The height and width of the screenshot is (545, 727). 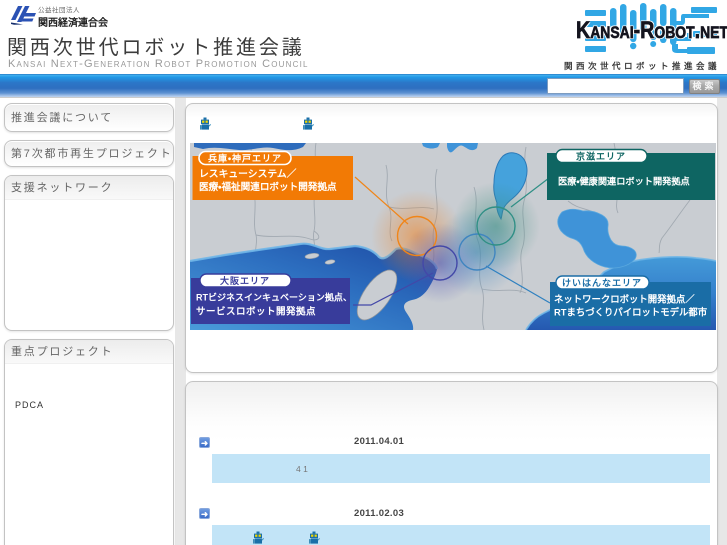 I want to click on svg-text: 大阪エリア, so click(x=245, y=280).